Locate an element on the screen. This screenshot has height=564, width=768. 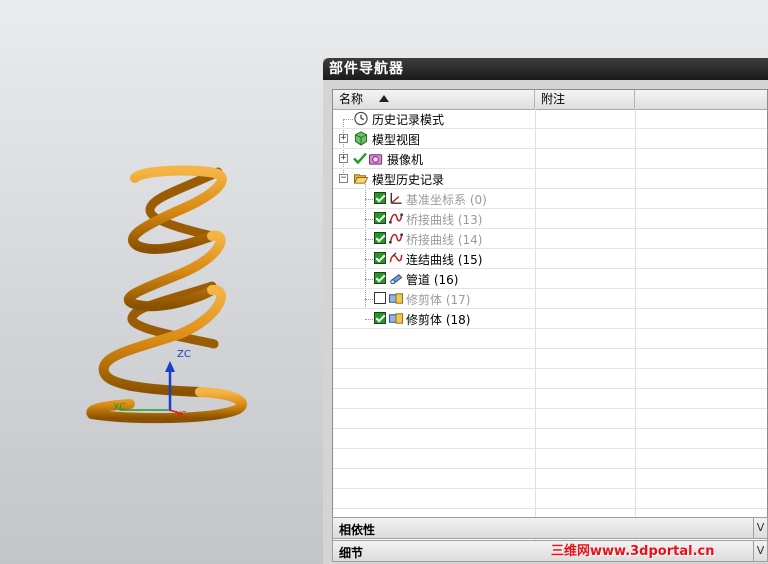
datum-csys-icon is located at coordinates (396, 198).